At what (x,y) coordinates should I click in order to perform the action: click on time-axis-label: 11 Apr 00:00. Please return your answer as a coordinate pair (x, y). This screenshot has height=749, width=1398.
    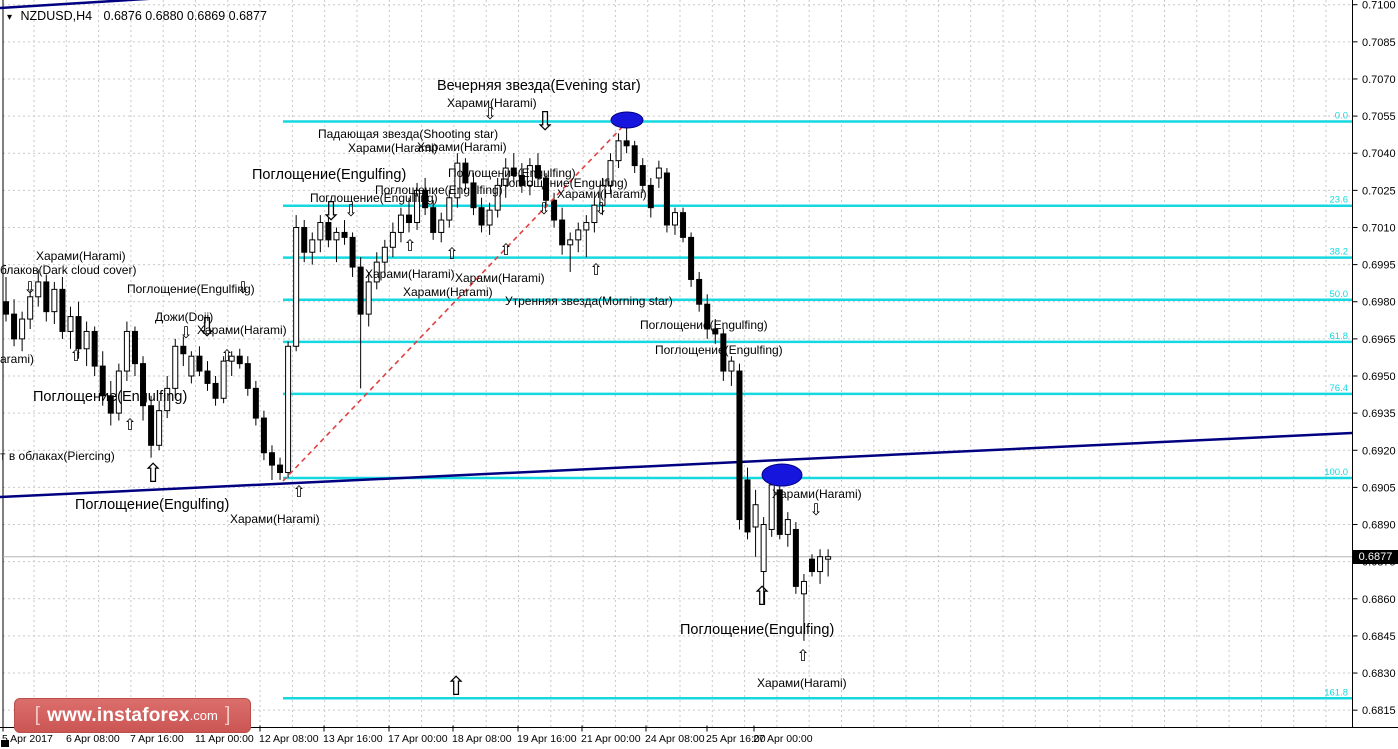
    Looking at the image, I should click on (224, 739).